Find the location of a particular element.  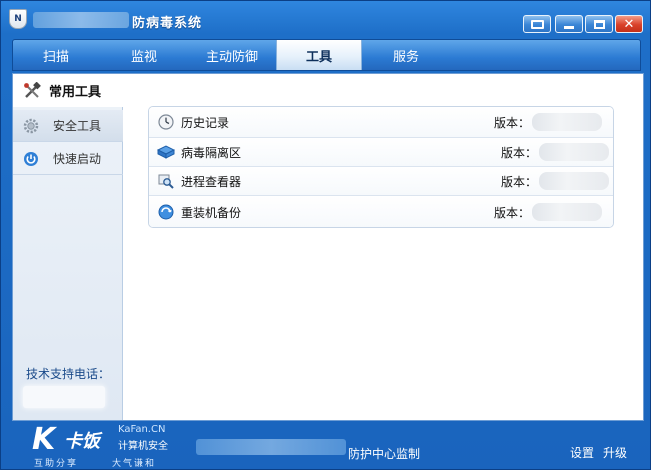

skin-icon is located at coordinates (537, 24).